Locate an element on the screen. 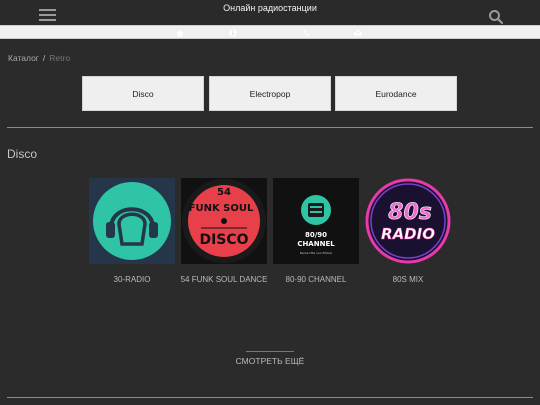 The height and width of the screenshot is (405, 540). station-card-30-radio: 30-RADIO is located at coordinates (132, 231).